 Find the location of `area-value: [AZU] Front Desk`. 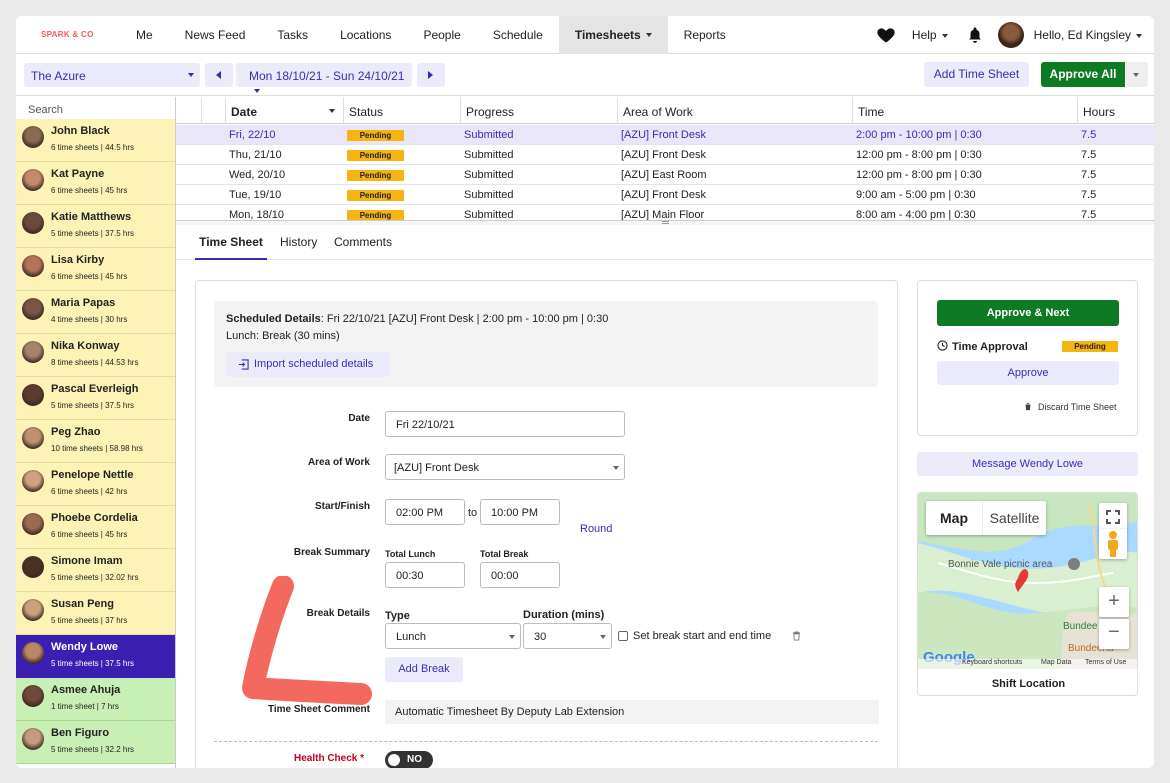

area-value: [AZU] Front Desk is located at coordinates (436, 468).